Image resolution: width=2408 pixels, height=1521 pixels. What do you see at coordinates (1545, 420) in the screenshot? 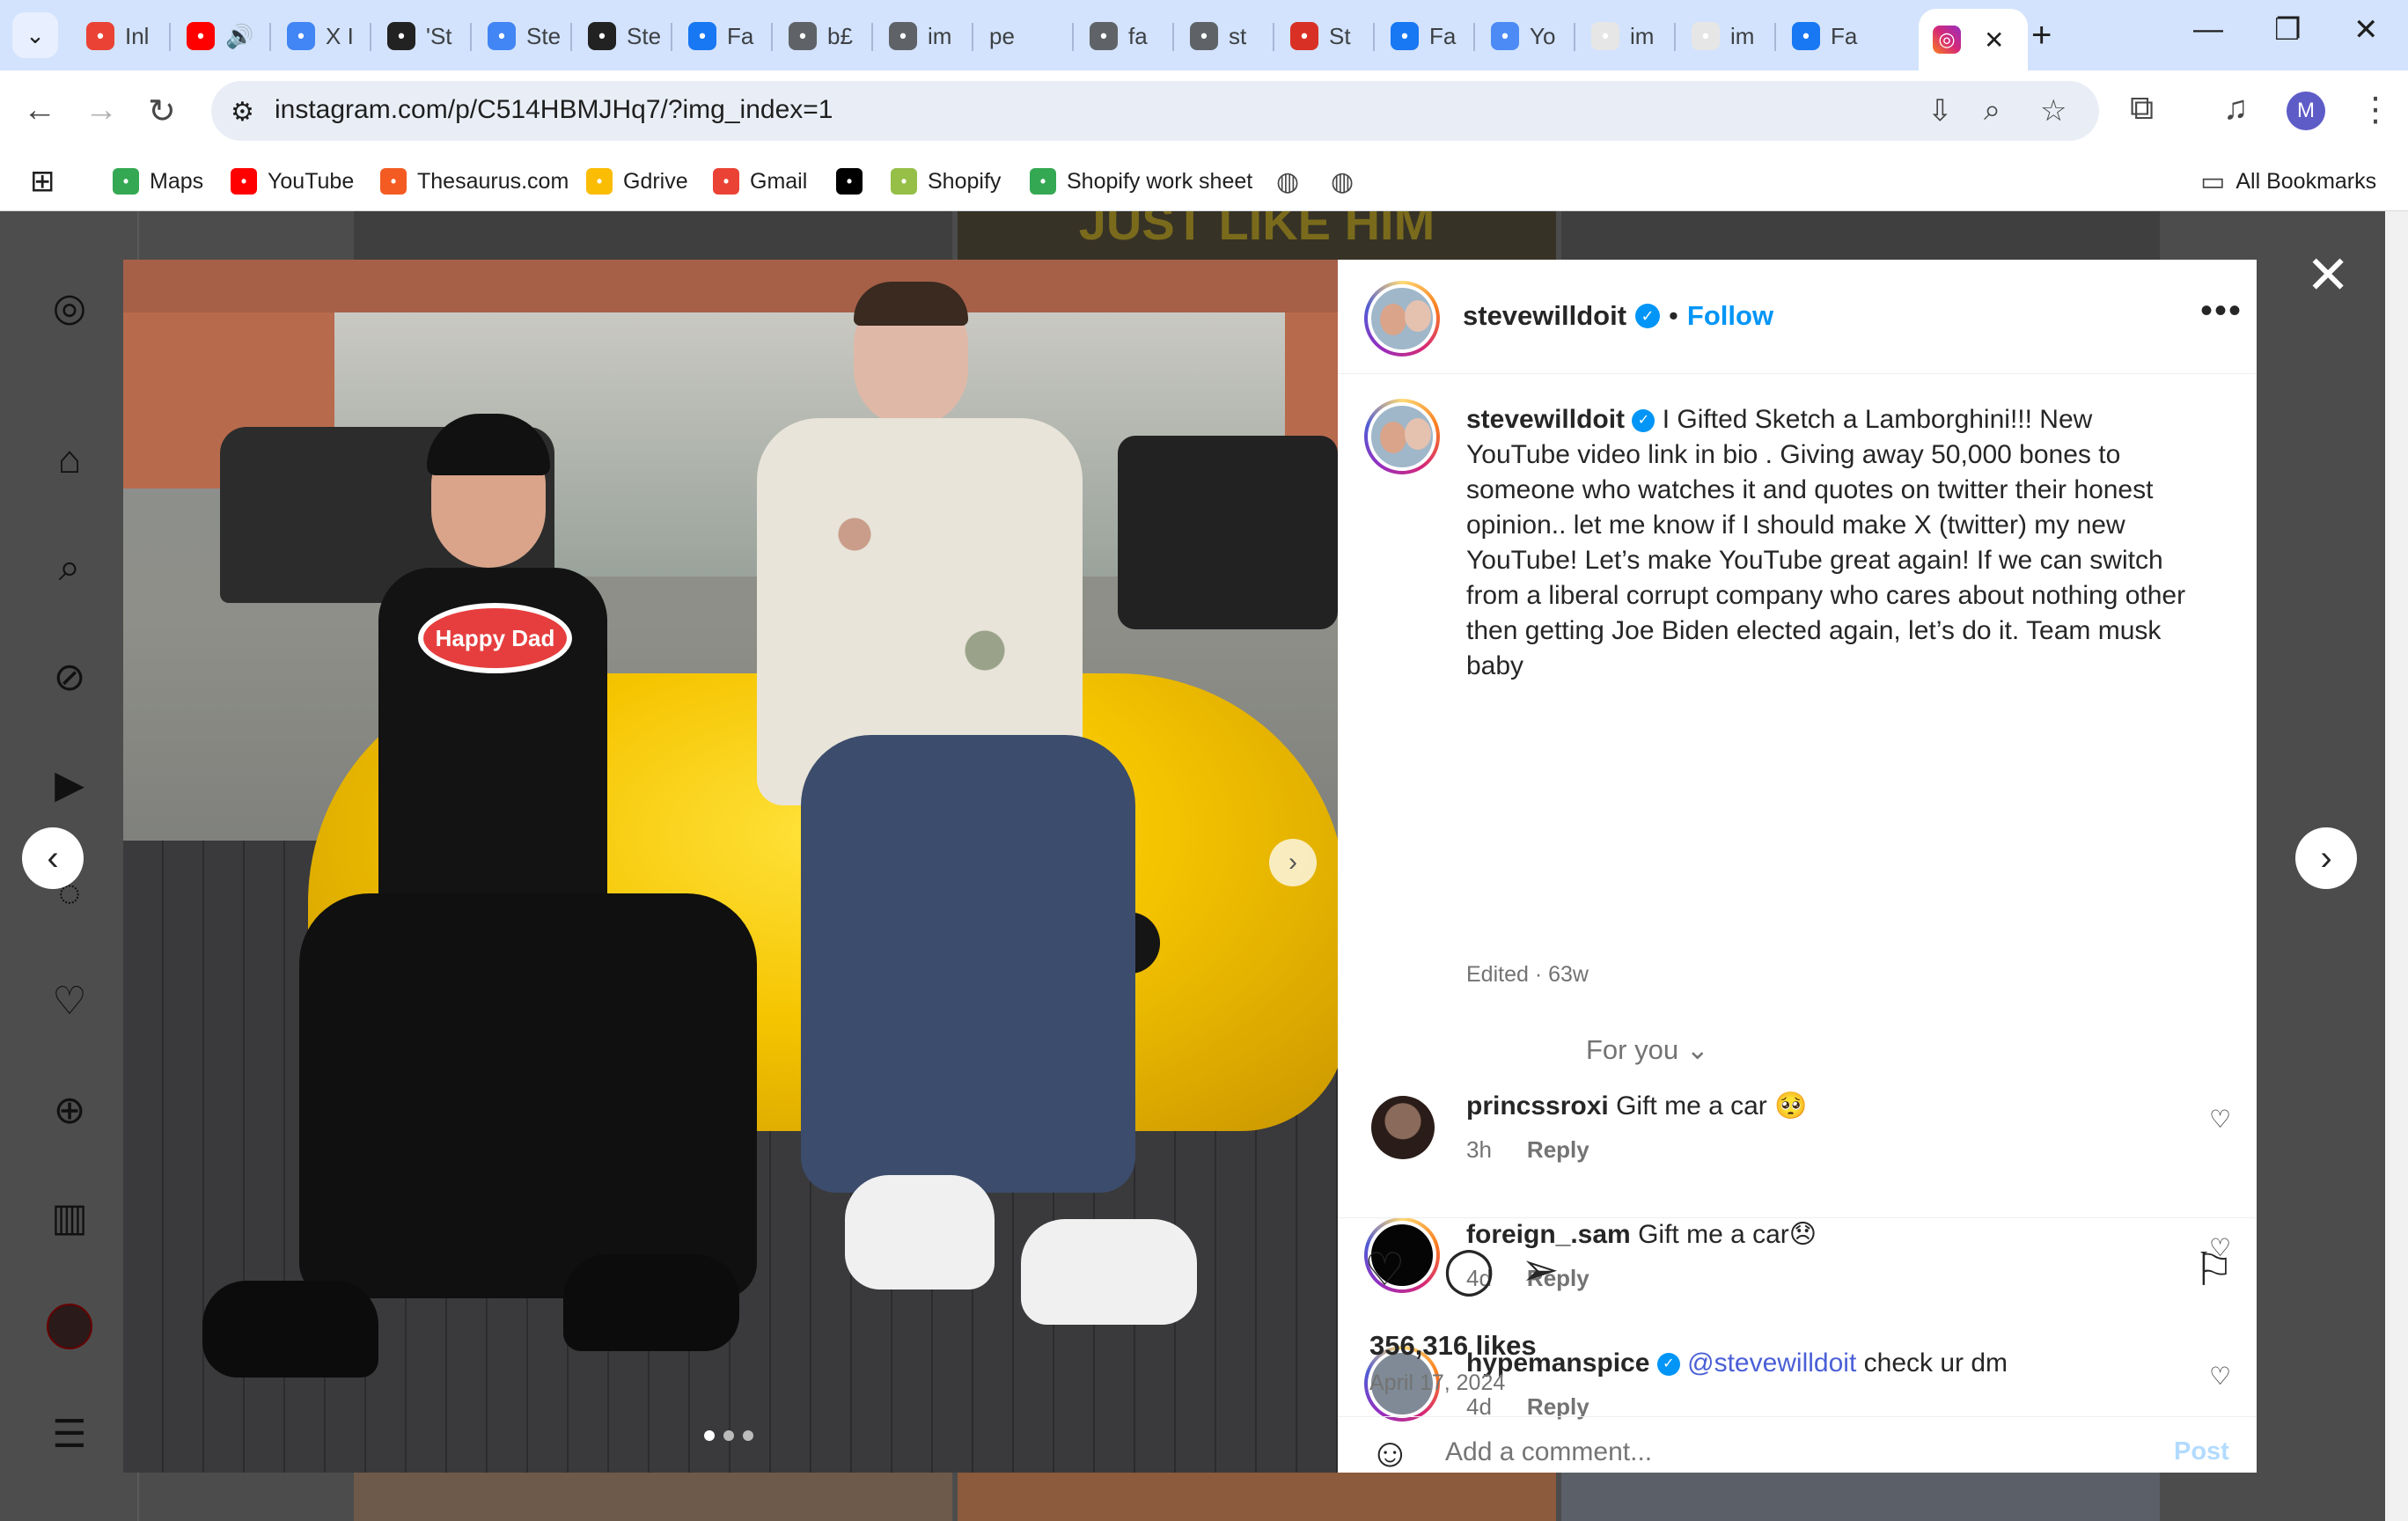
I see `caption-username: stevewilldoit` at bounding box center [1545, 420].